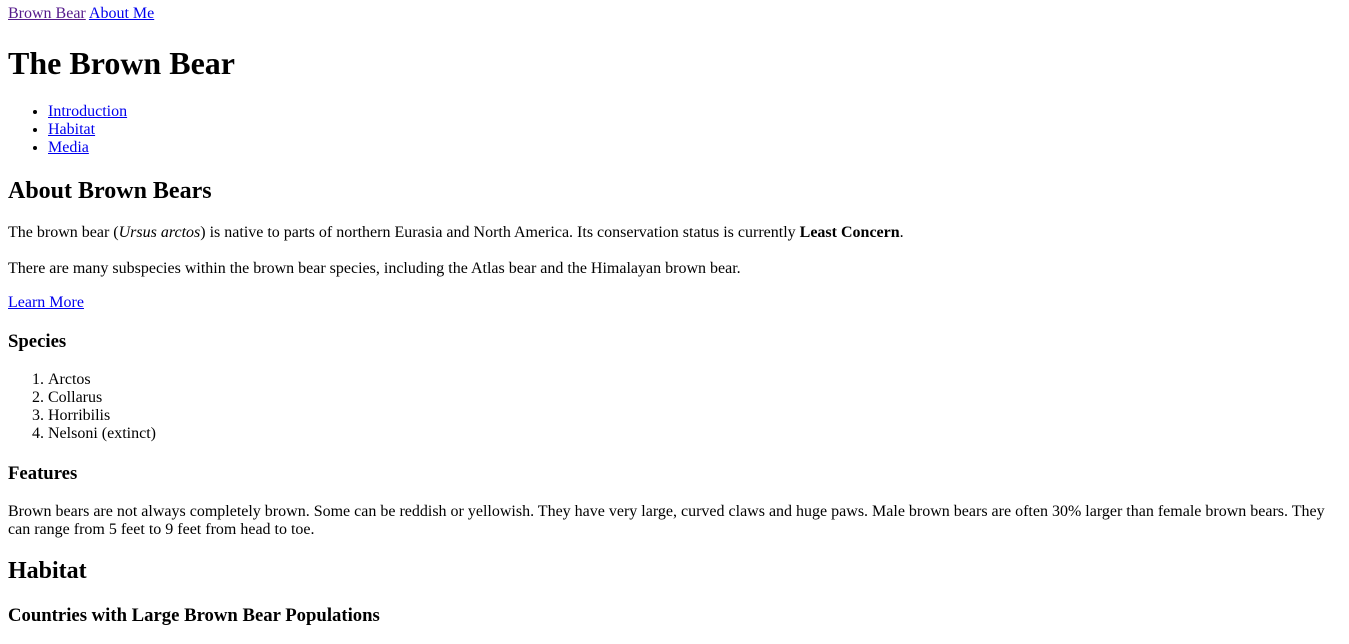 The width and height of the screenshot is (1349, 644). What do you see at coordinates (47, 571) in the screenshot?
I see `habitat-heading: Habitat` at bounding box center [47, 571].